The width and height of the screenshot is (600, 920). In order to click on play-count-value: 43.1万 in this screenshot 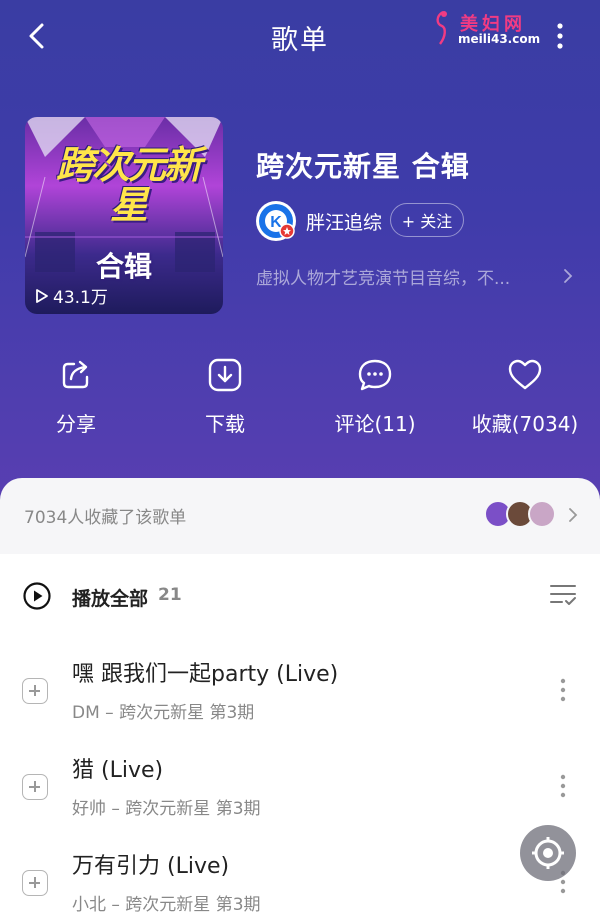, I will do `click(80, 298)`.